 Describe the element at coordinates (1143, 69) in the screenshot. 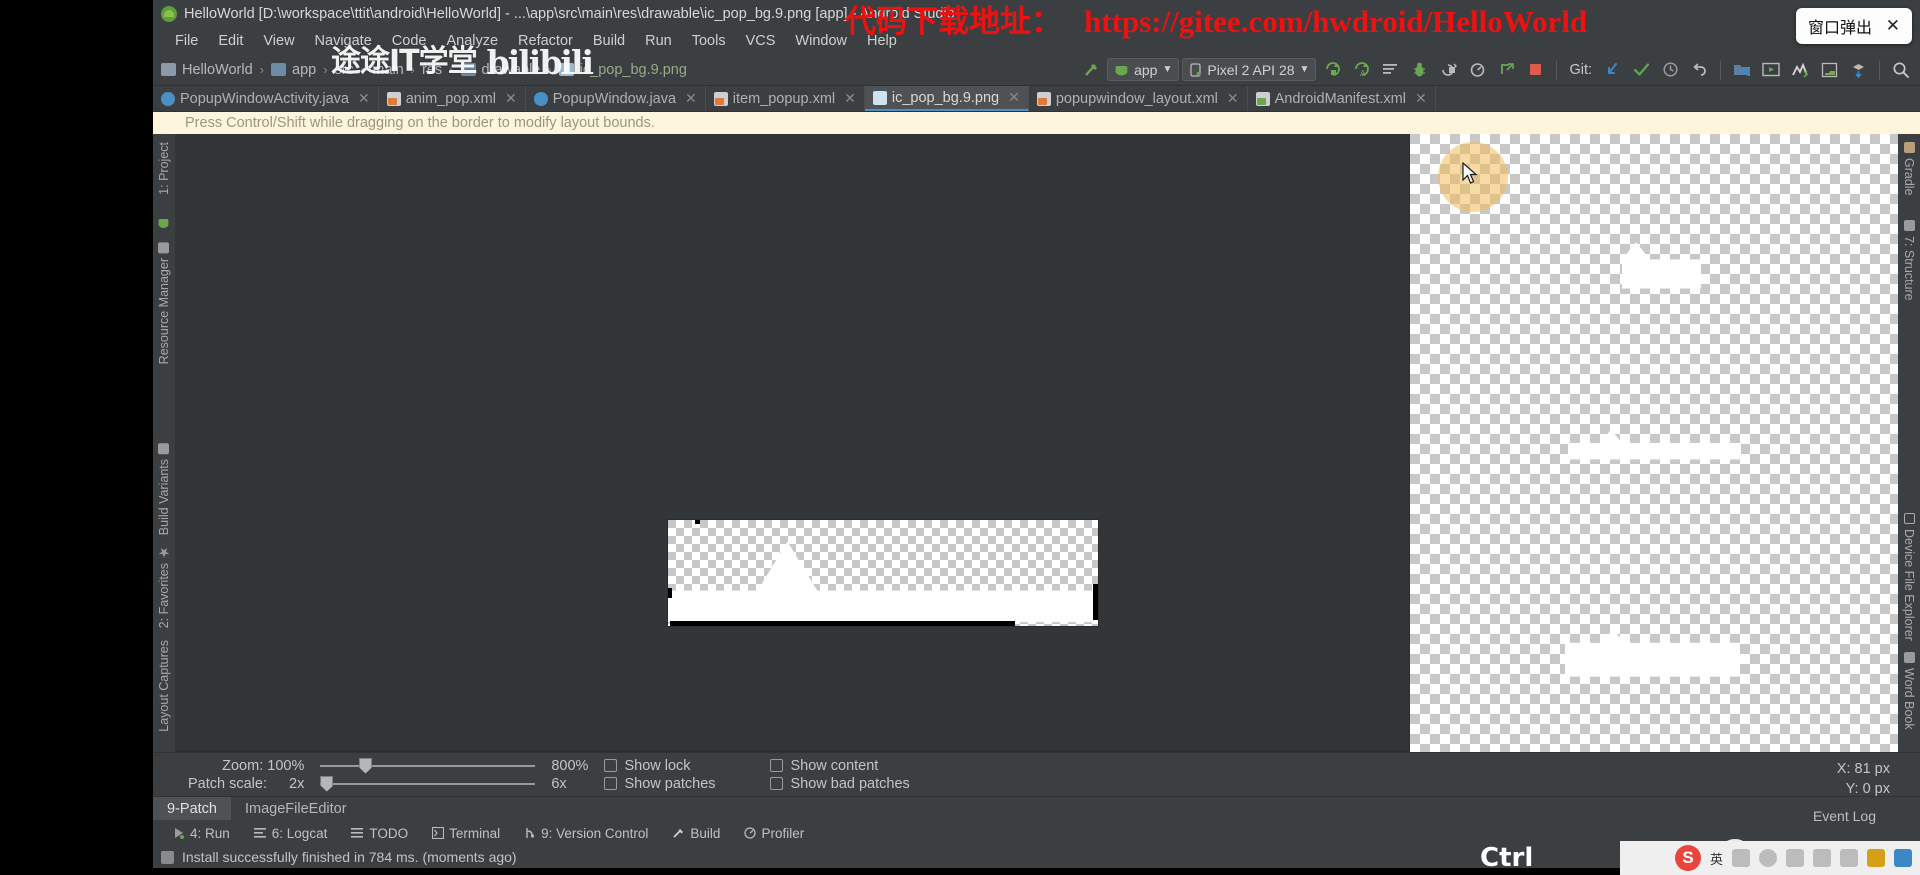

I see `run-configuration-selector: app ▼` at that location.